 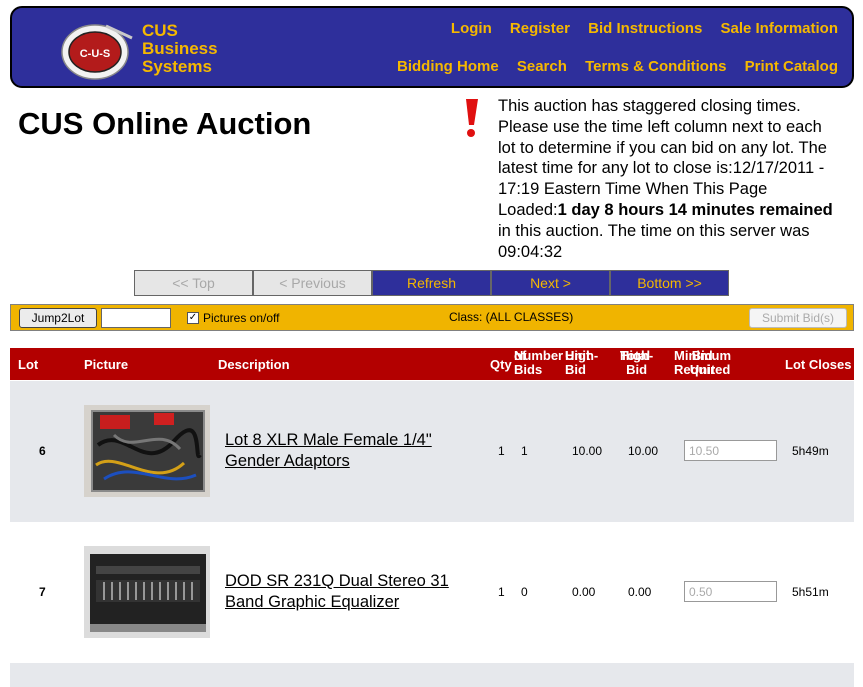 I want to click on bottom-button: Bottom >>, so click(x=669, y=283).